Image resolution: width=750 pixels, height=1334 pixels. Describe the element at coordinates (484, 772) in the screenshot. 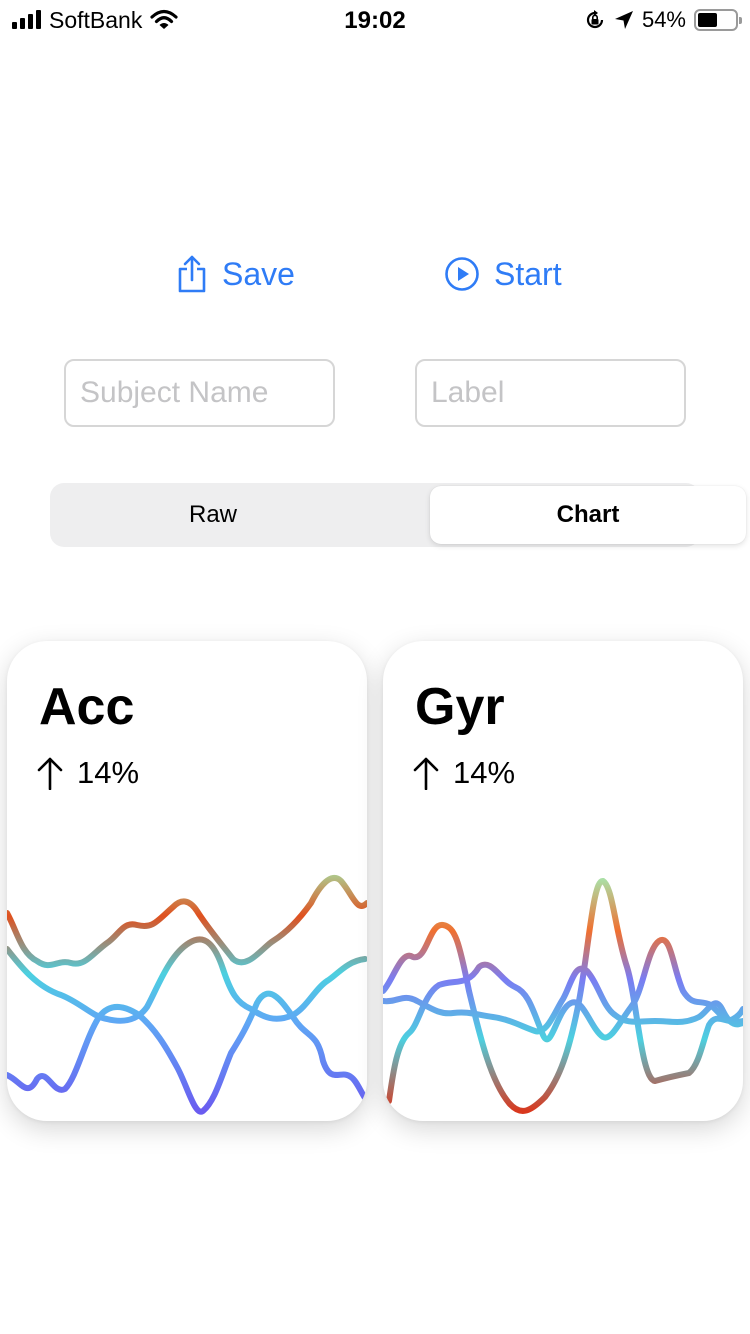

I see `gyr-trend-value: 14%` at that location.